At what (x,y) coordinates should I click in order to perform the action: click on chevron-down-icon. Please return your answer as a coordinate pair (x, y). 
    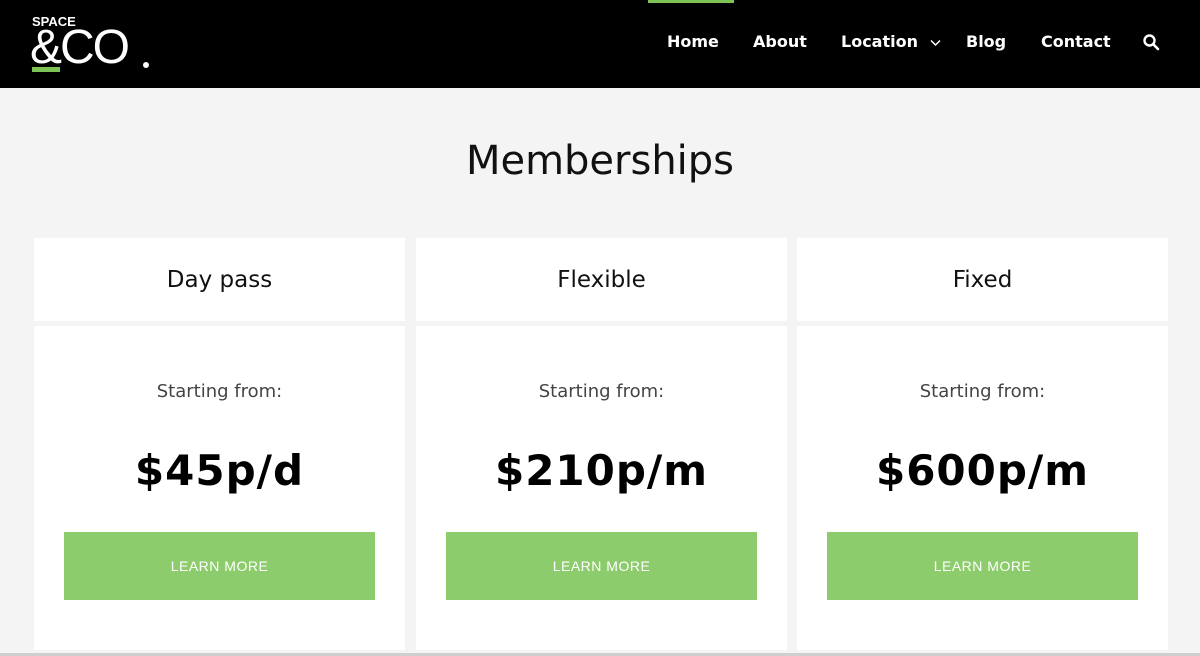
    Looking at the image, I should click on (935, 42).